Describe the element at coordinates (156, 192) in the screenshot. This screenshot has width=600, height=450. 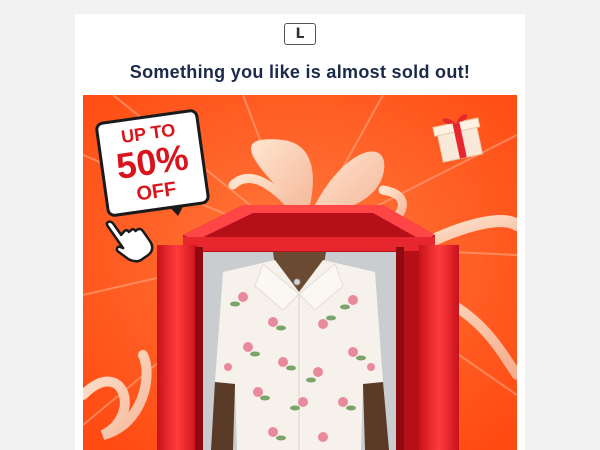
I see `badge-line-off: OFF` at that location.